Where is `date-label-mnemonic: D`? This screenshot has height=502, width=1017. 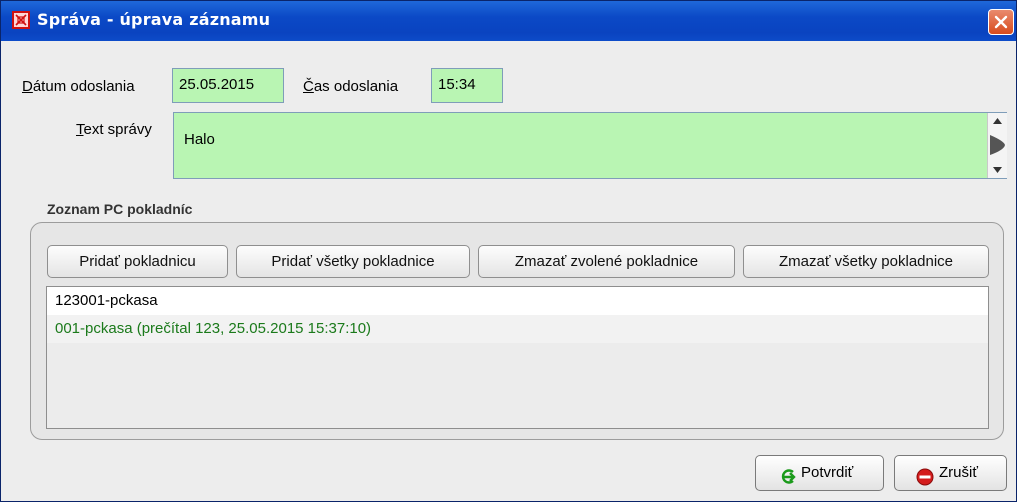 date-label-mnemonic: D is located at coordinates (27, 86).